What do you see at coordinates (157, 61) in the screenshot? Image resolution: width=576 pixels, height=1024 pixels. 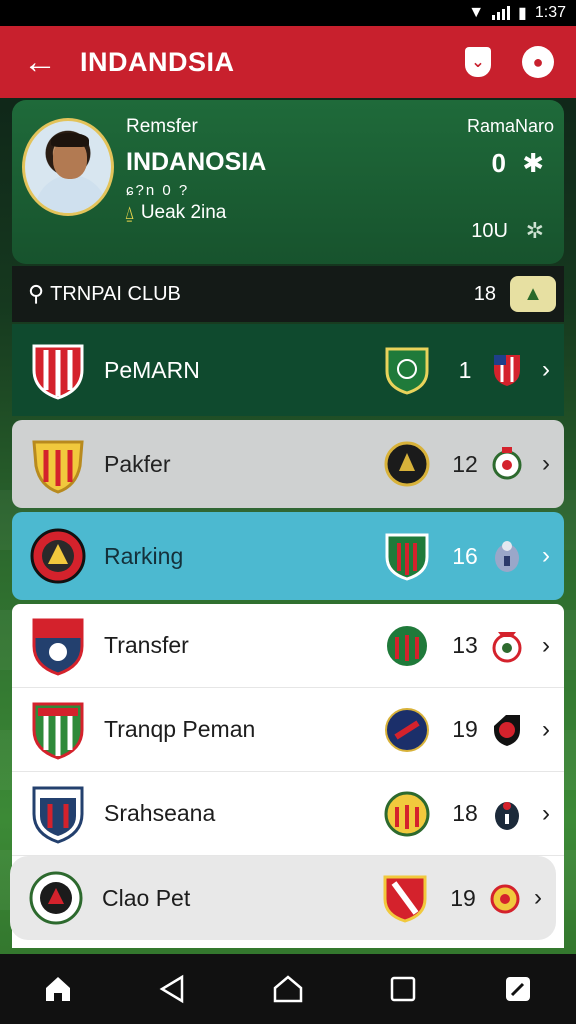 I see `app-title: INDANDSIA` at bounding box center [157, 61].